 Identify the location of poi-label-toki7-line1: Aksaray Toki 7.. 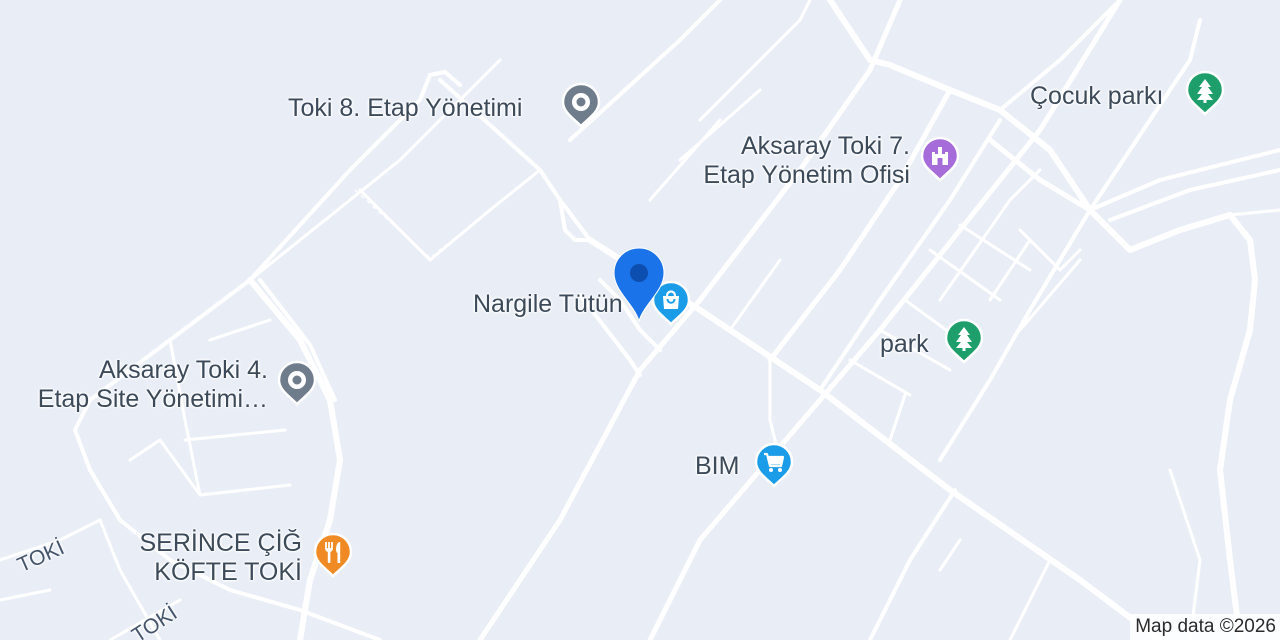
(825, 146).